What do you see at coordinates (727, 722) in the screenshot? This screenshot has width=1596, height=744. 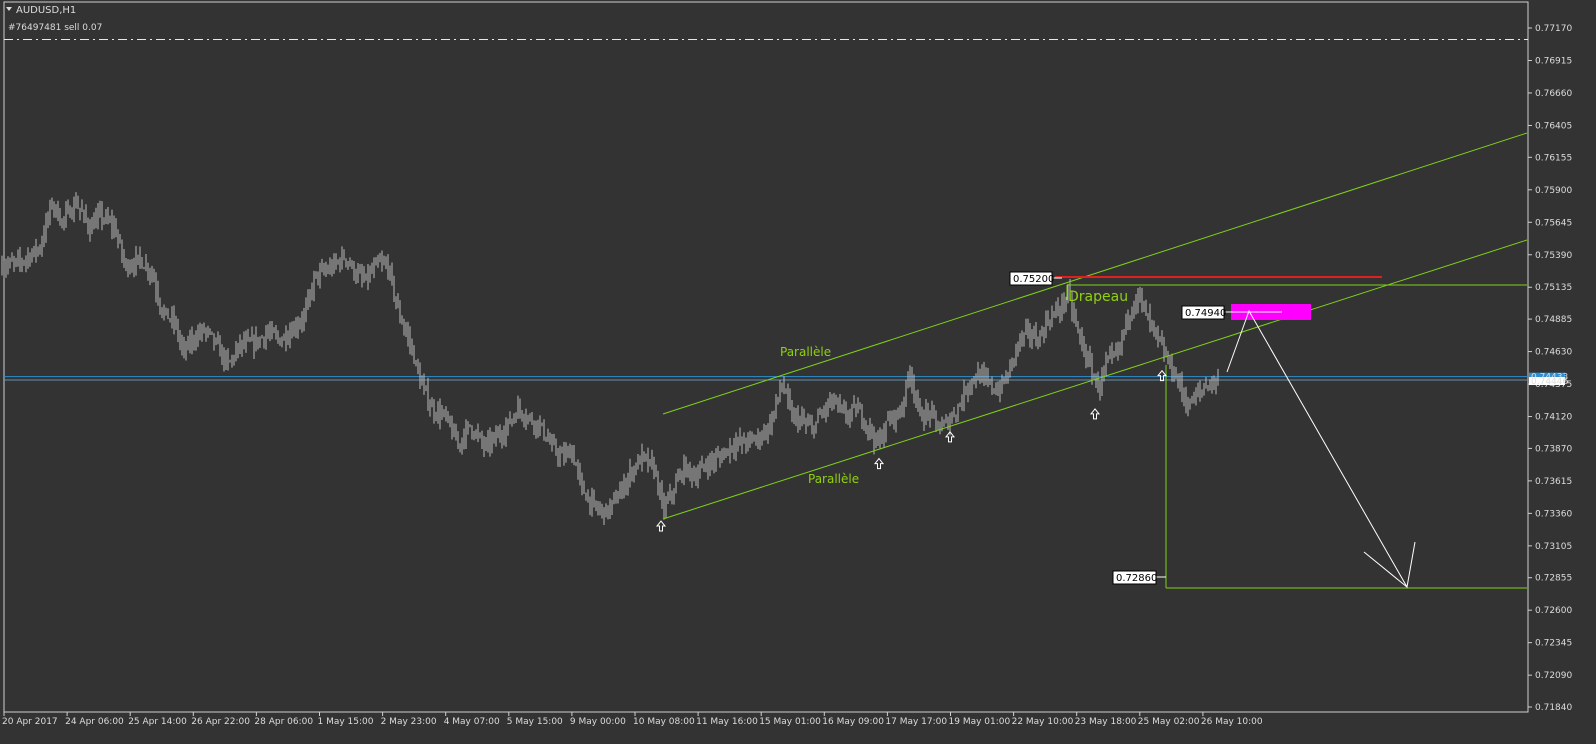 I see `time-tick-label: 11 May 16:00` at bounding box center [727, 722].